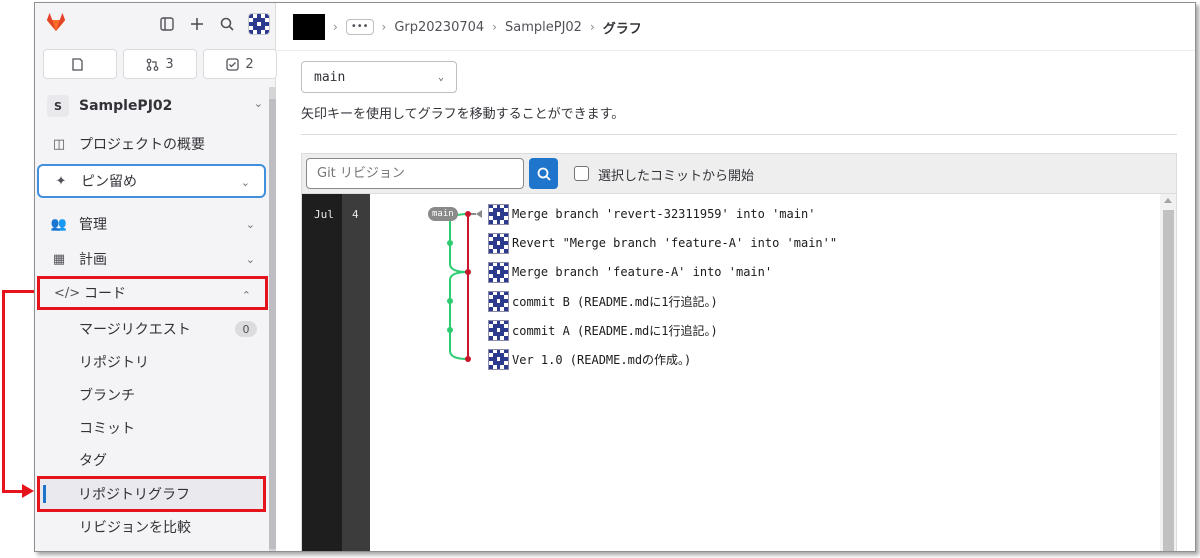 This screenshot has height=558, width=1200. I want to click on sidebar-subitem-compare: リビジョンを比較, so click(152, 527).